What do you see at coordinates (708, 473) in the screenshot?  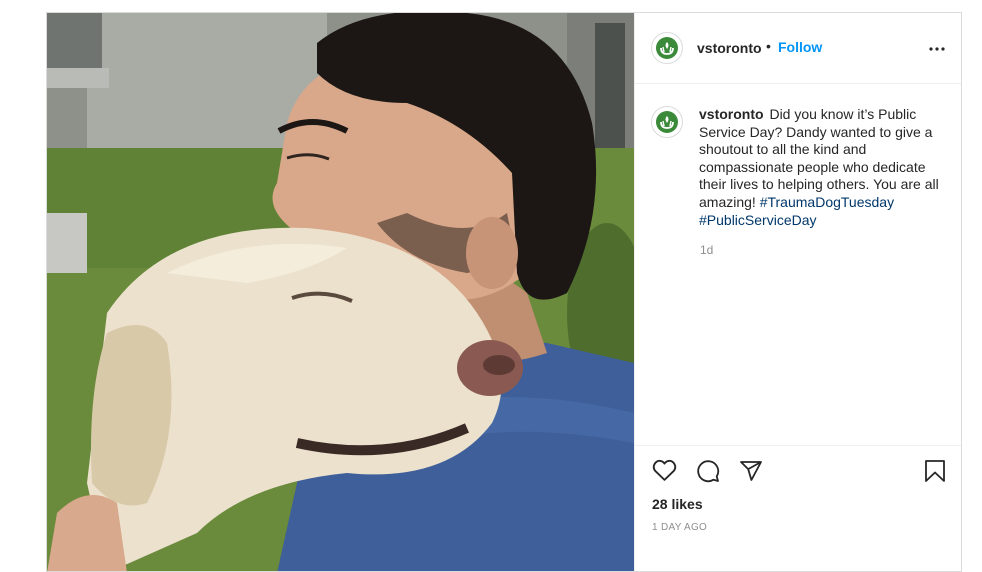 I see `comment-bubble-icon` at bounding box center [708, 473].